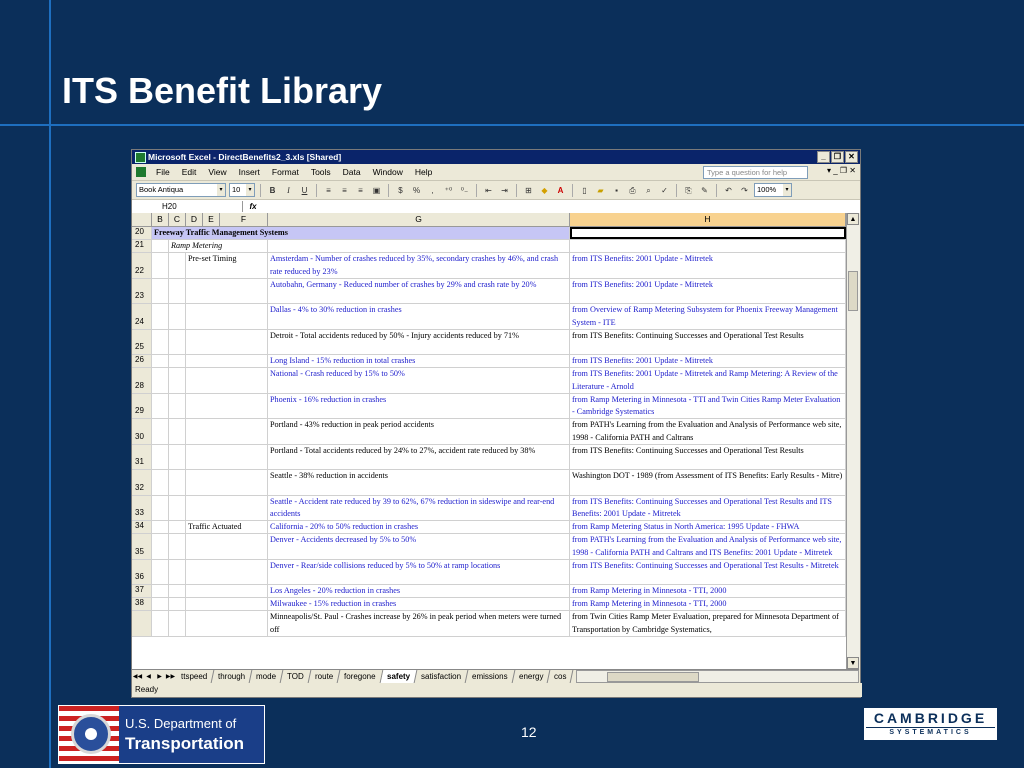 Image resolution: width=1024 pixels, height=768 pixels. I want to click on borders-icon: ⊞, so click(528, 190).